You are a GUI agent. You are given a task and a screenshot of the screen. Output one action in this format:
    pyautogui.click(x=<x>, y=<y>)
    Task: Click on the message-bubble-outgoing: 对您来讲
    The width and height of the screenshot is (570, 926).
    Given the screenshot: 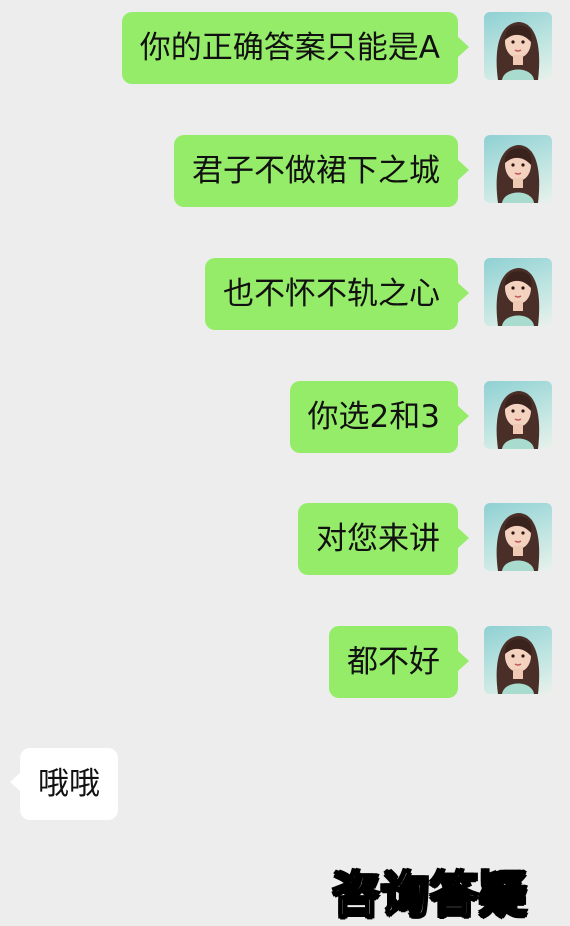 What is the action you would take?
    pyautogui.click(x=383, y=539)
    